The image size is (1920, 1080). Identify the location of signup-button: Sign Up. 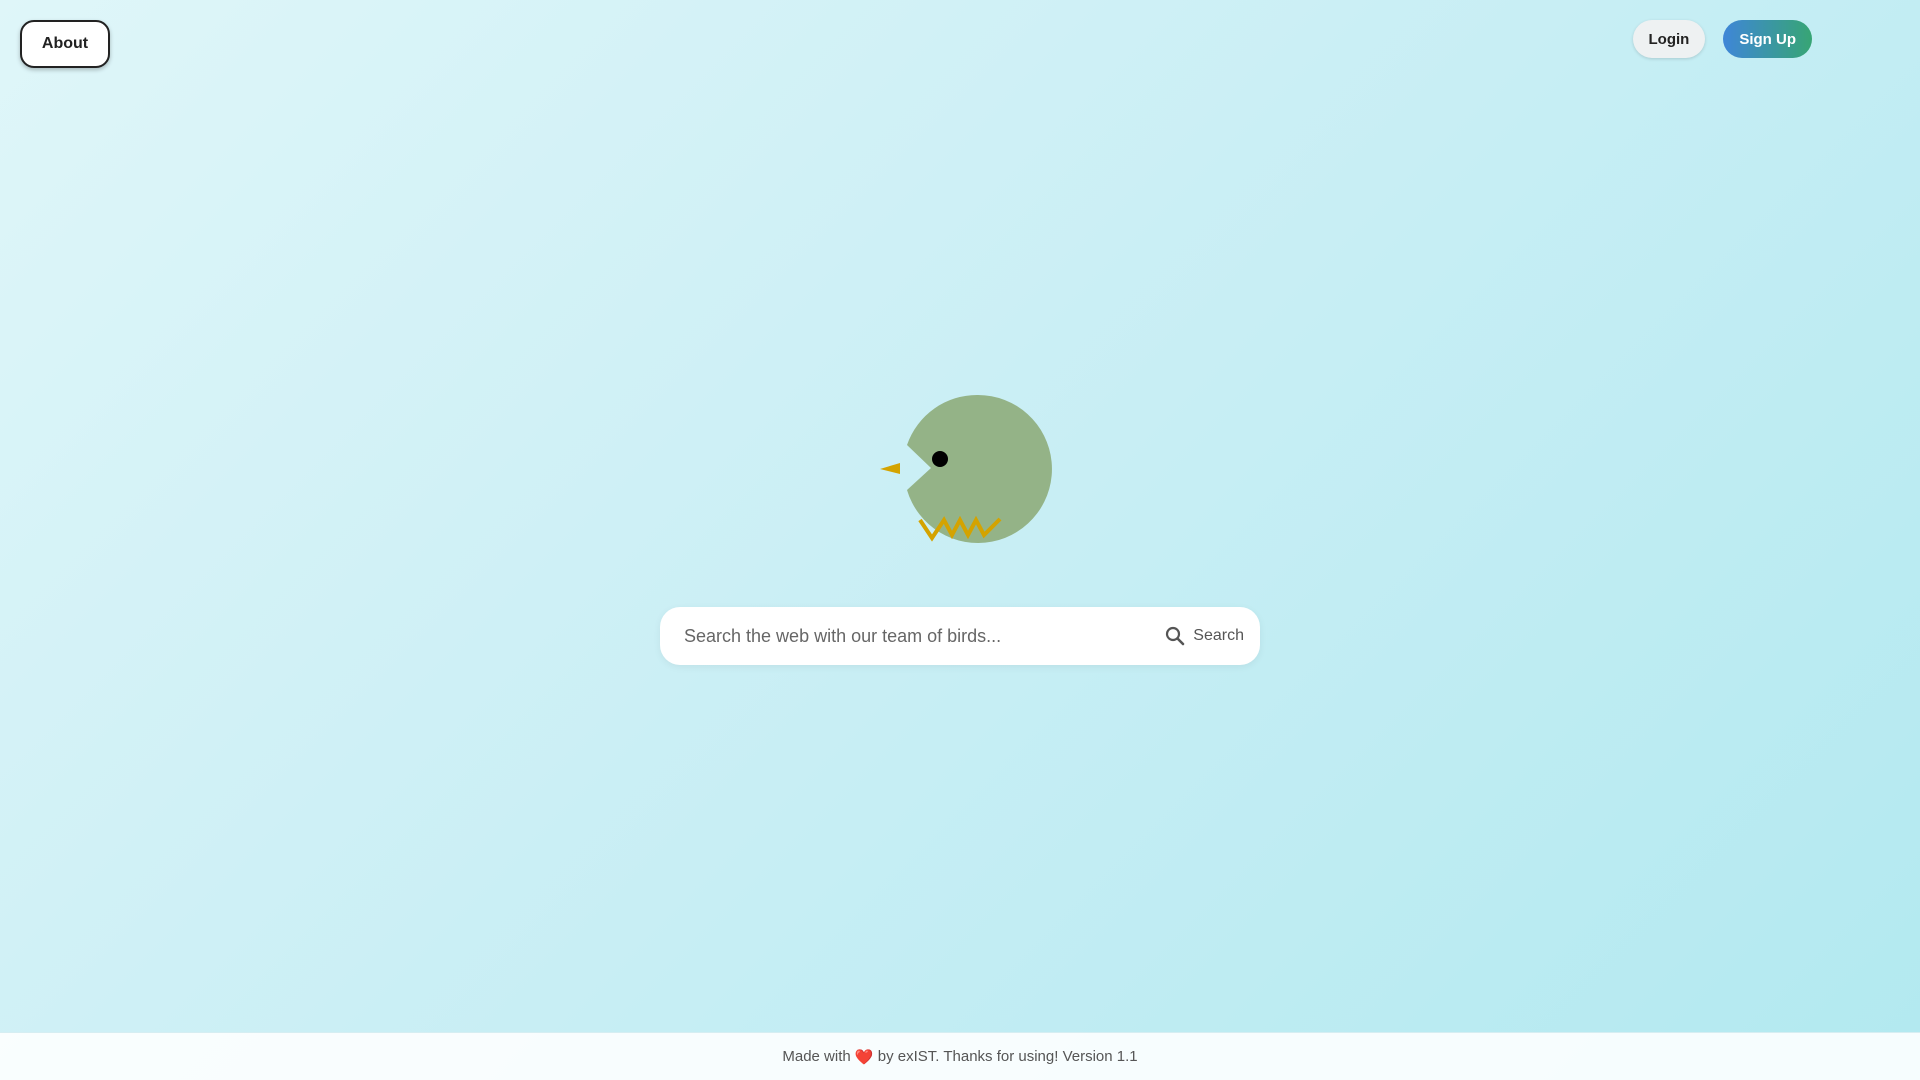
(1767, 39).